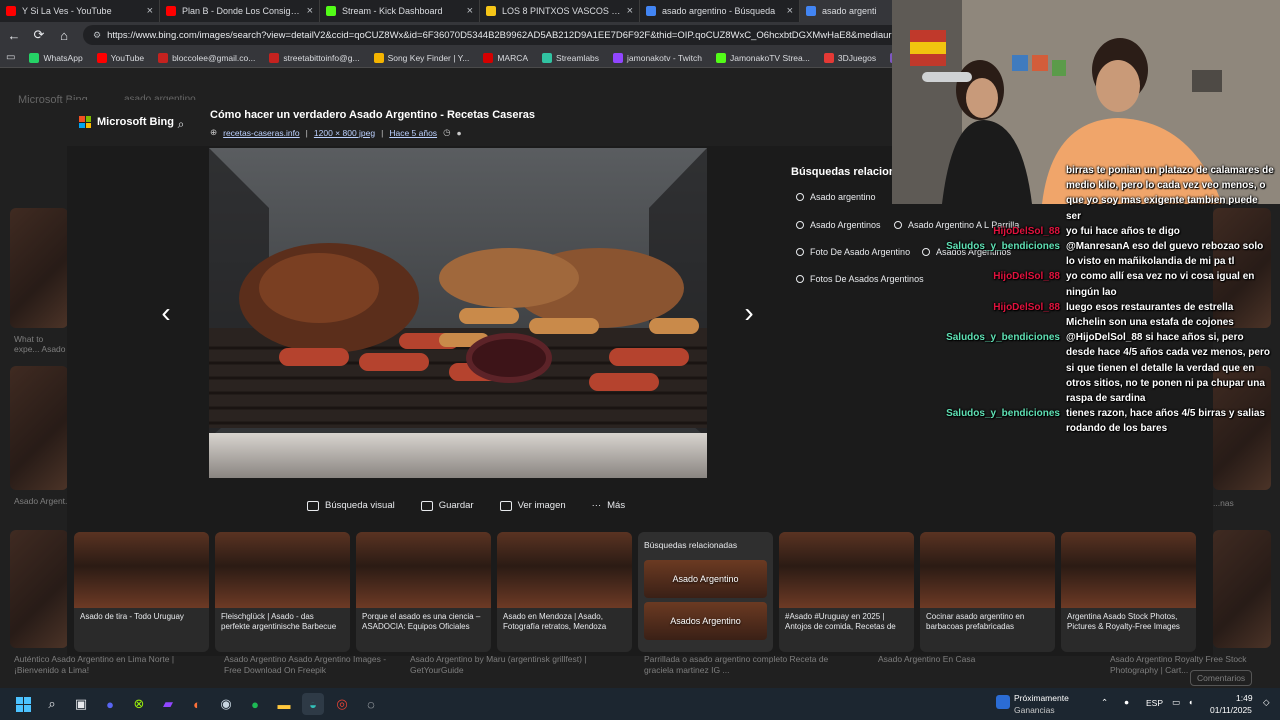 The width and height of the screenshot is (1280, 720). What do you see at coordinates (120, 57) in the screenshot?
I see `bookmark-item: YouTube` at bounding box center [120, 57].